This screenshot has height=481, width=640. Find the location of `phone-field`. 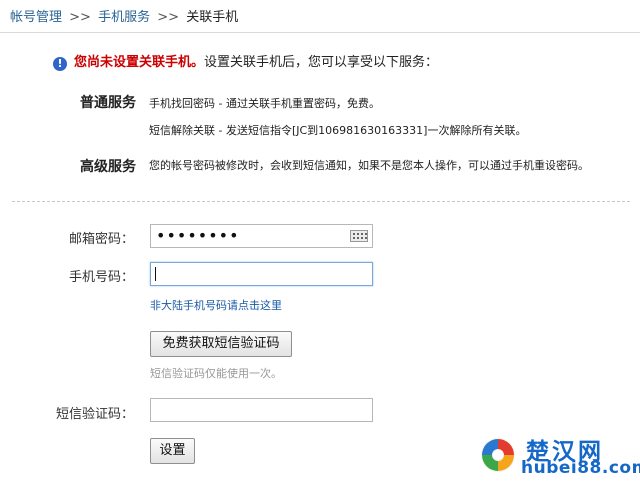

phone-field is located at coordinates (261, 274).